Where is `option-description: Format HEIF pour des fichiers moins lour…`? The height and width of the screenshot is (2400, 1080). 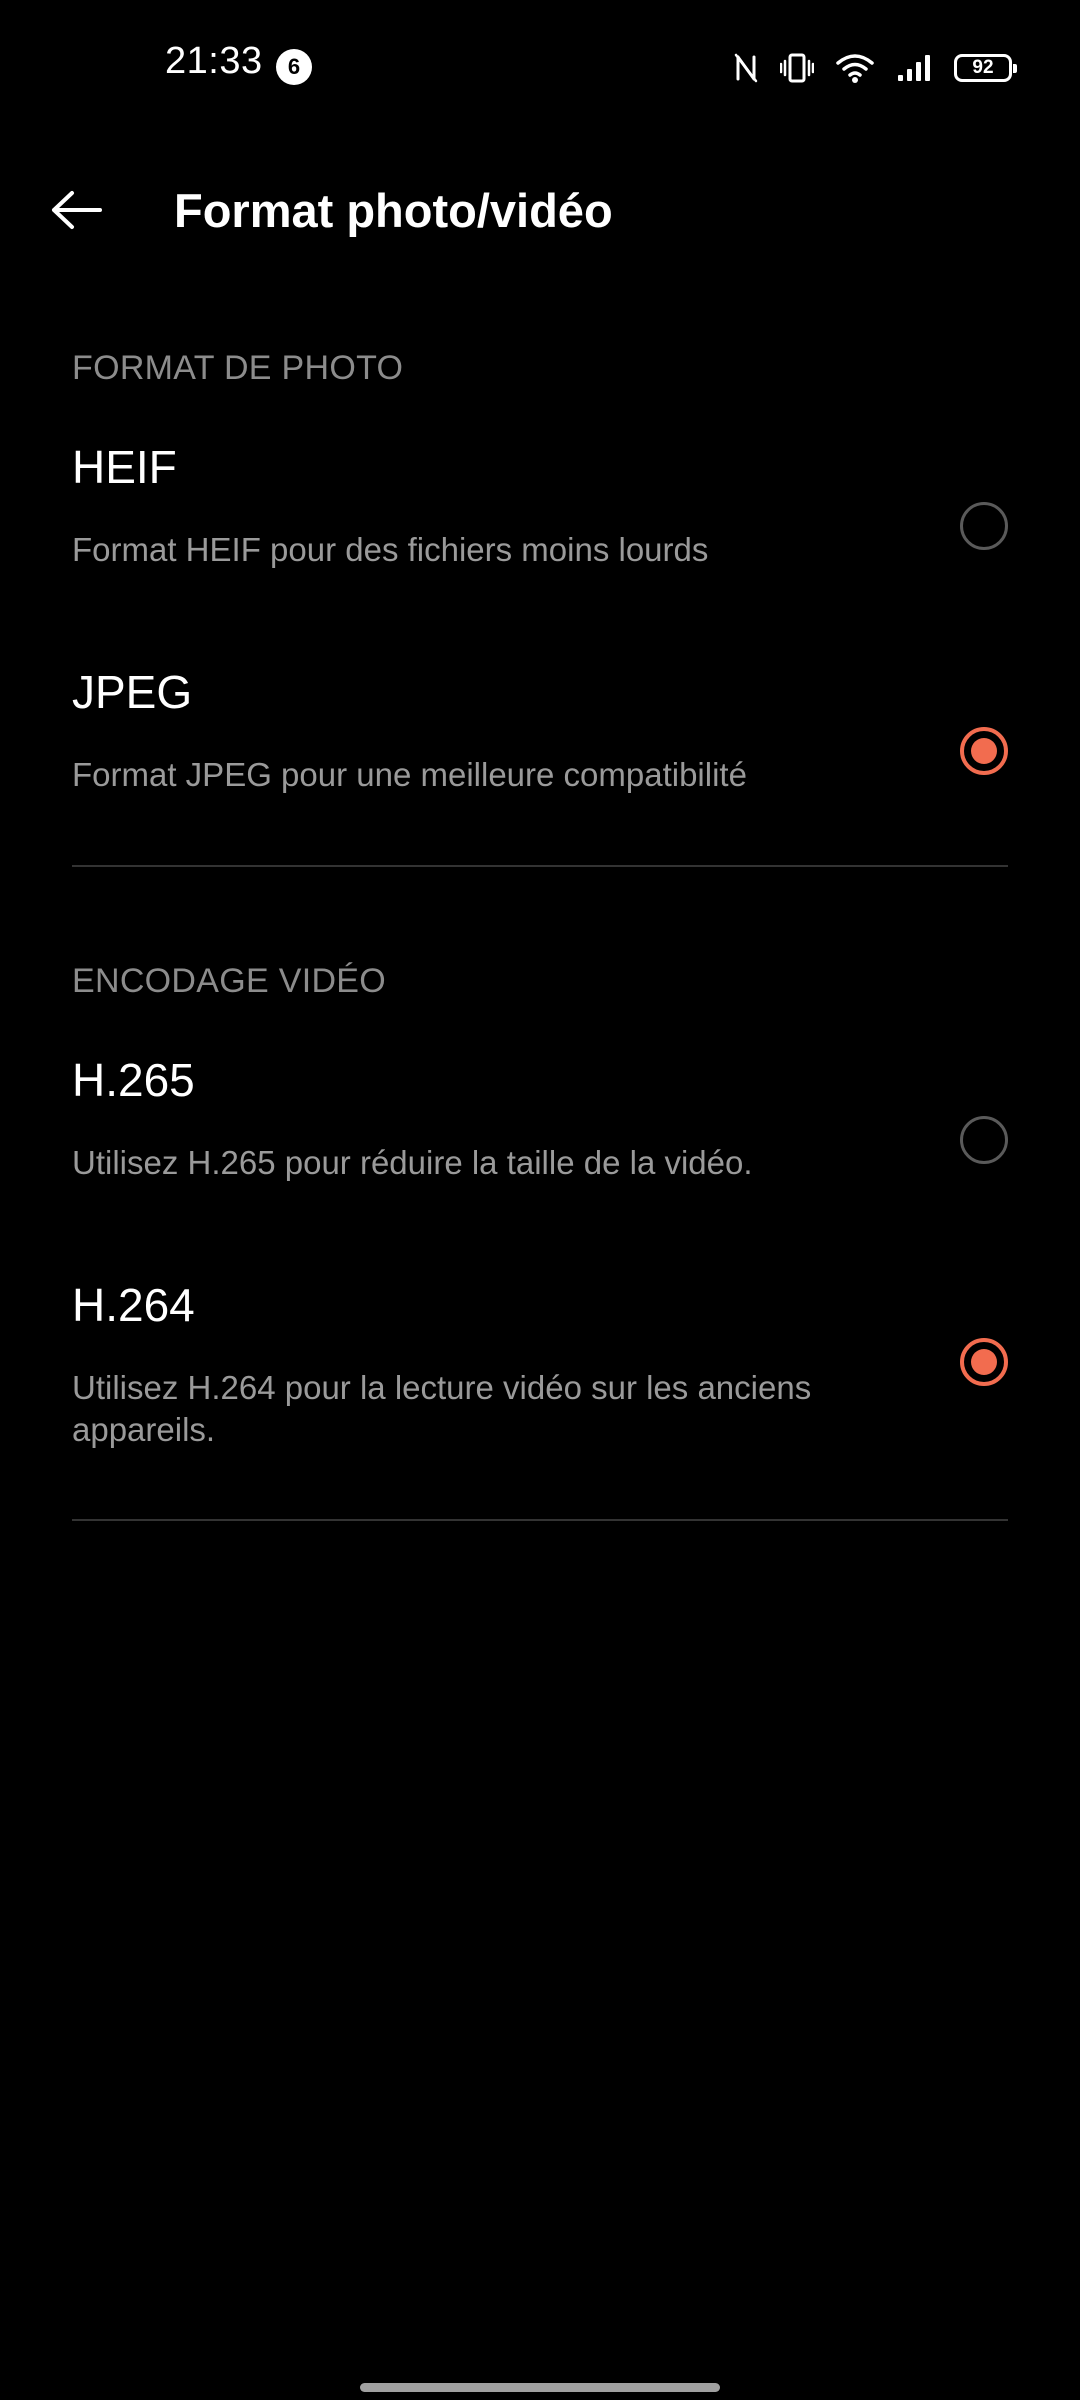
option-description: Format HEIF pour des fichiers moins lour… is located at coordinates (390, 549).